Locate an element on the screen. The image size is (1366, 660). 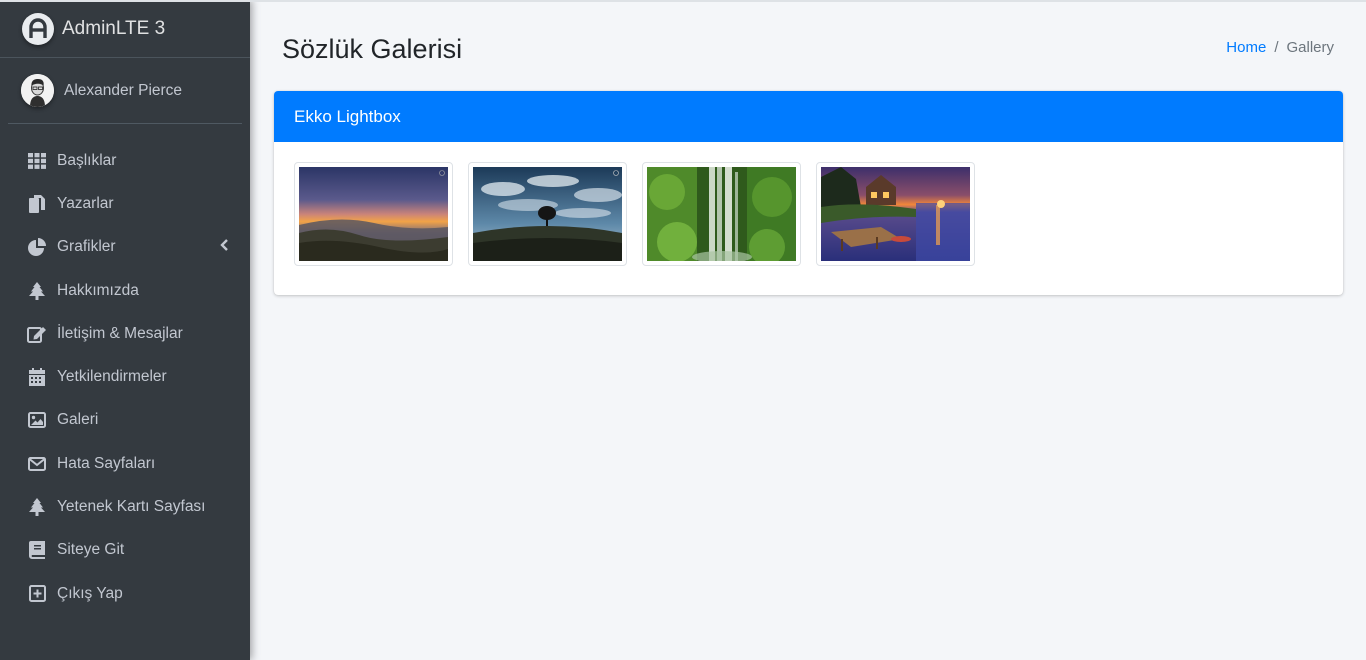
grid-icon is located at coordinates (37, 161).